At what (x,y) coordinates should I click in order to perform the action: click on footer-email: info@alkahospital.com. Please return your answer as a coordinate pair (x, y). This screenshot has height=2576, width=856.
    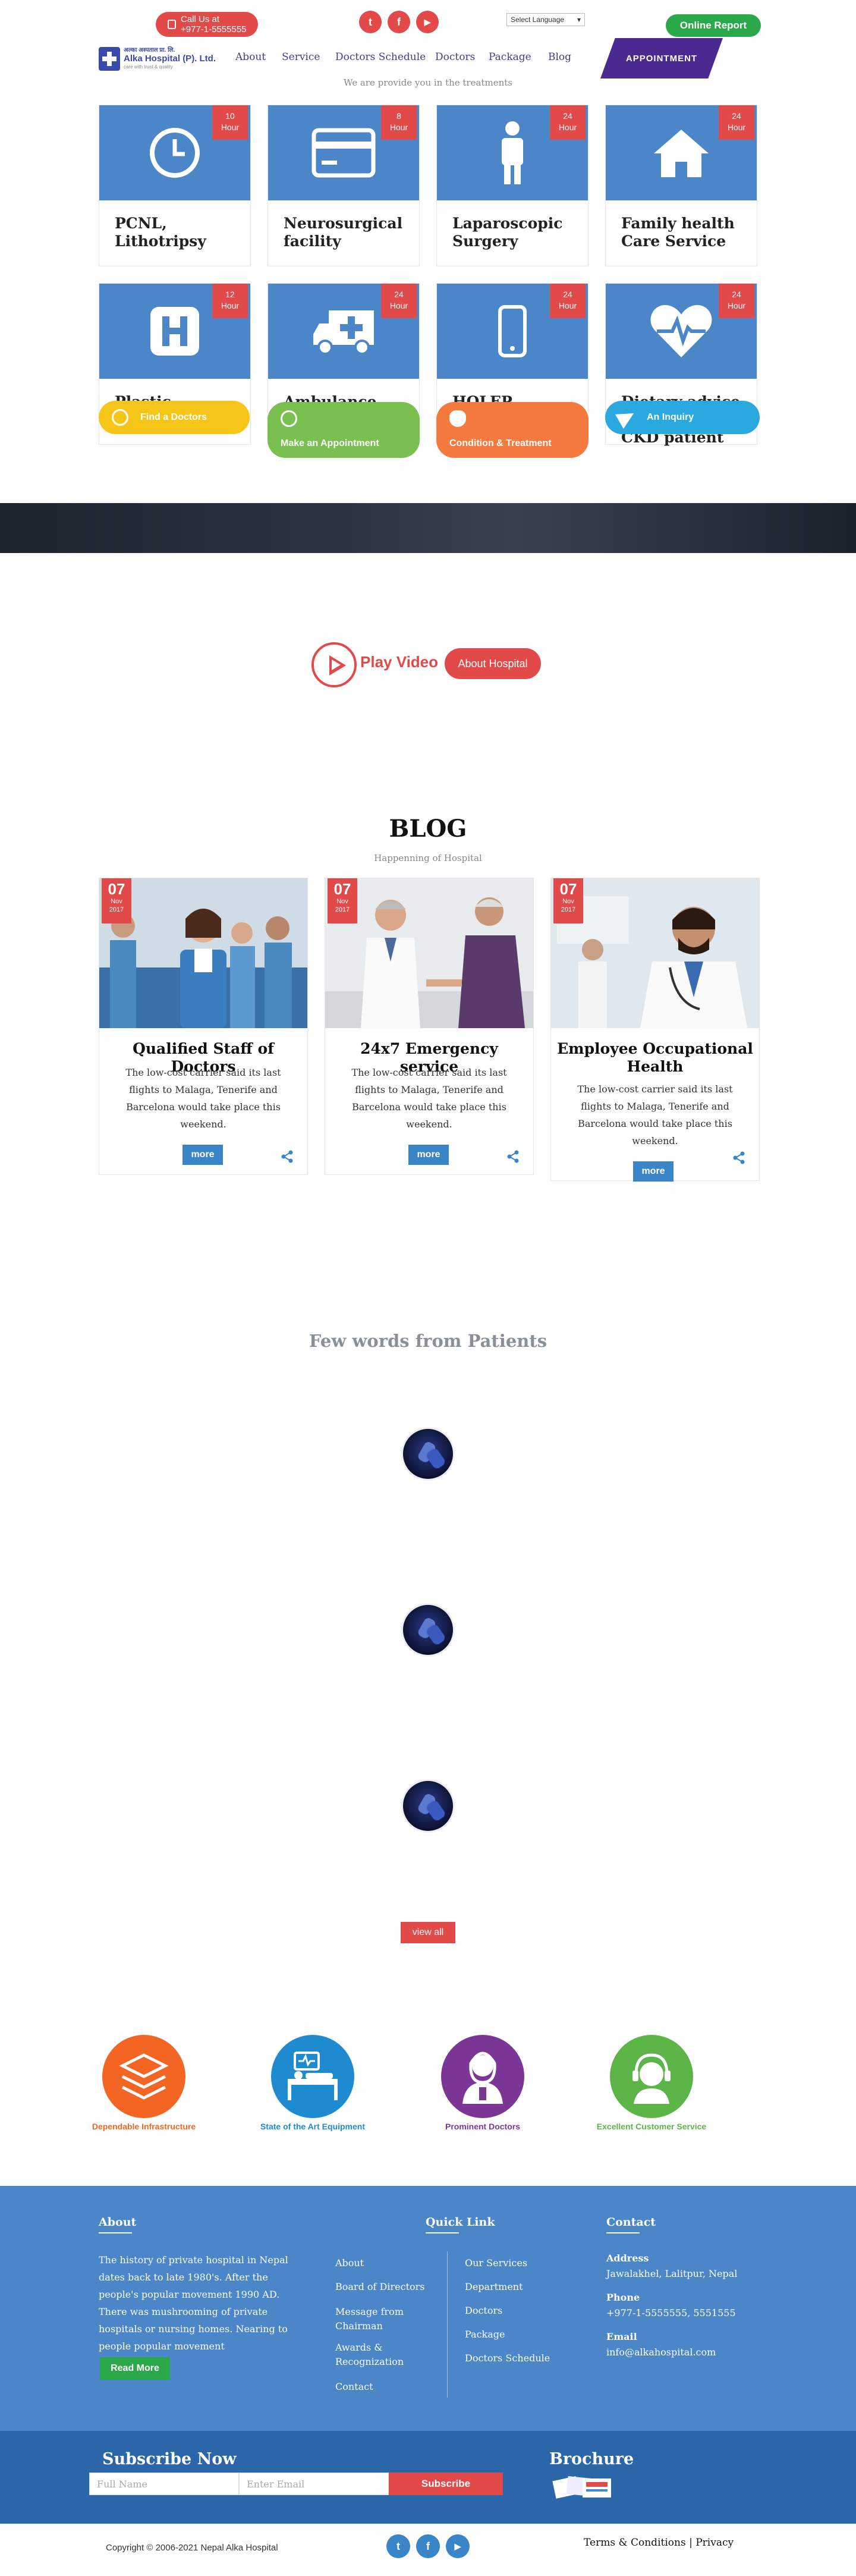
    Looking at the image, I should click on (661, 2352).